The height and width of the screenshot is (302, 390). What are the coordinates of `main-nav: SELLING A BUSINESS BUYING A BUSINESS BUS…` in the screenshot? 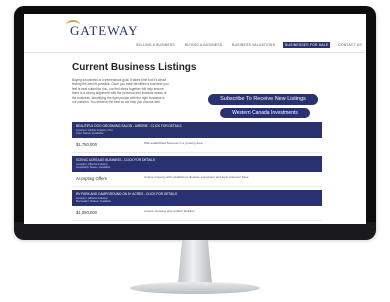 It's located at (249, 45).